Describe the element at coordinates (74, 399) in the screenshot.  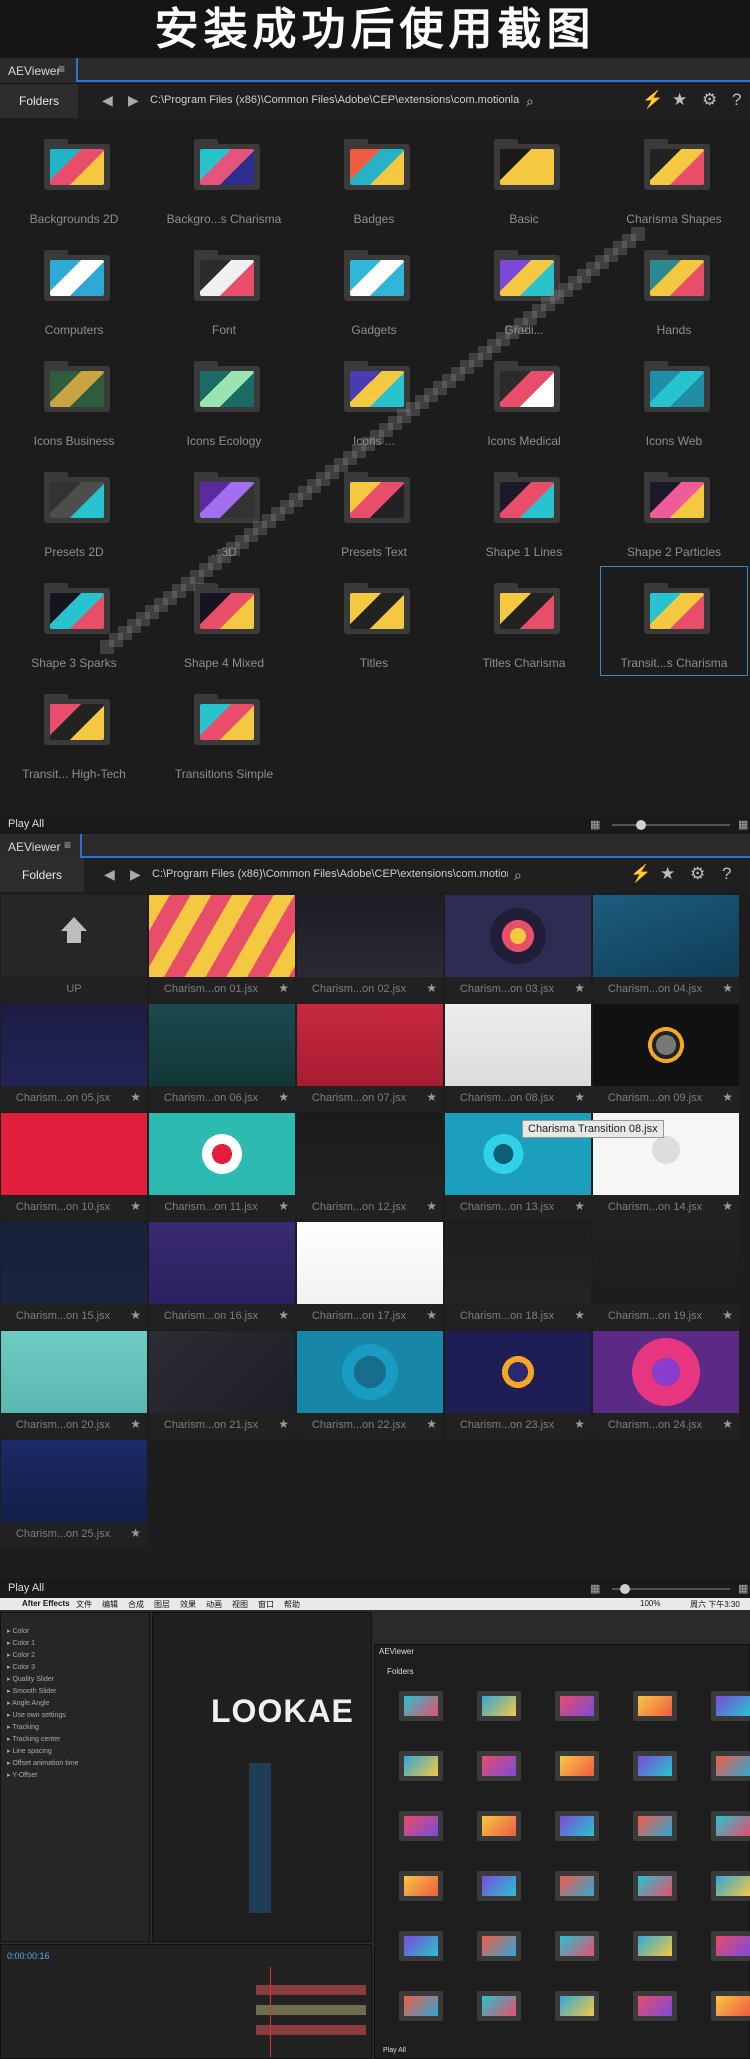
I see `folder-item: Icons Business` at that location.